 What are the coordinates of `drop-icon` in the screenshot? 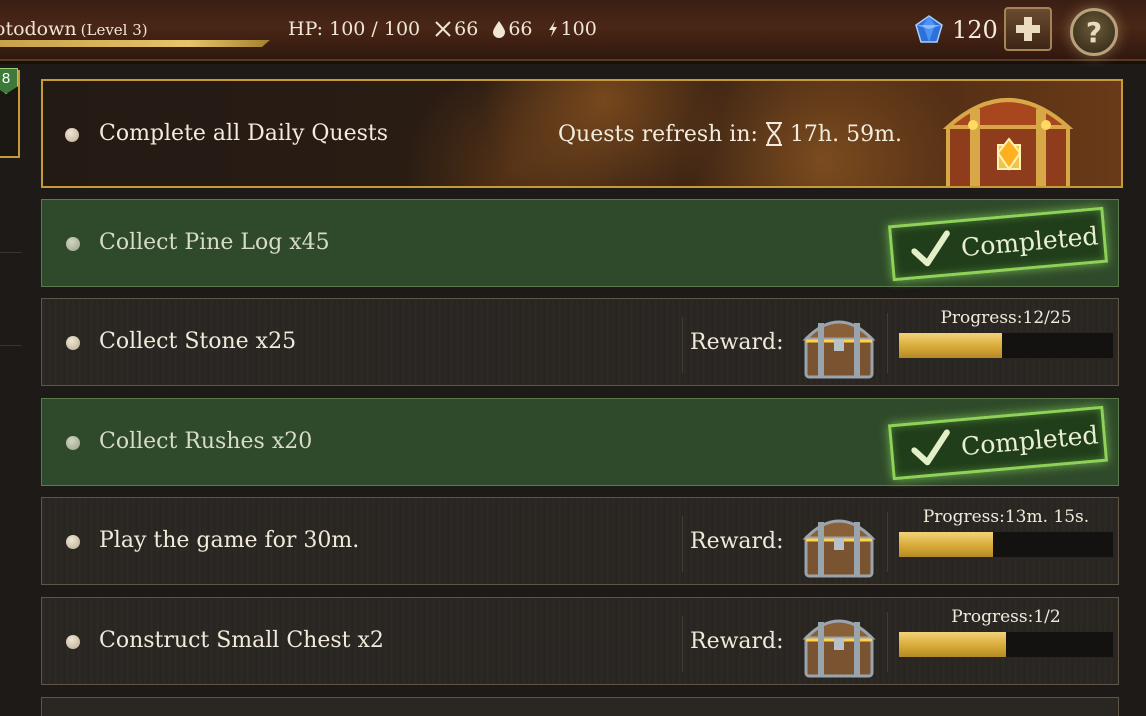 It's located at (499, 29).